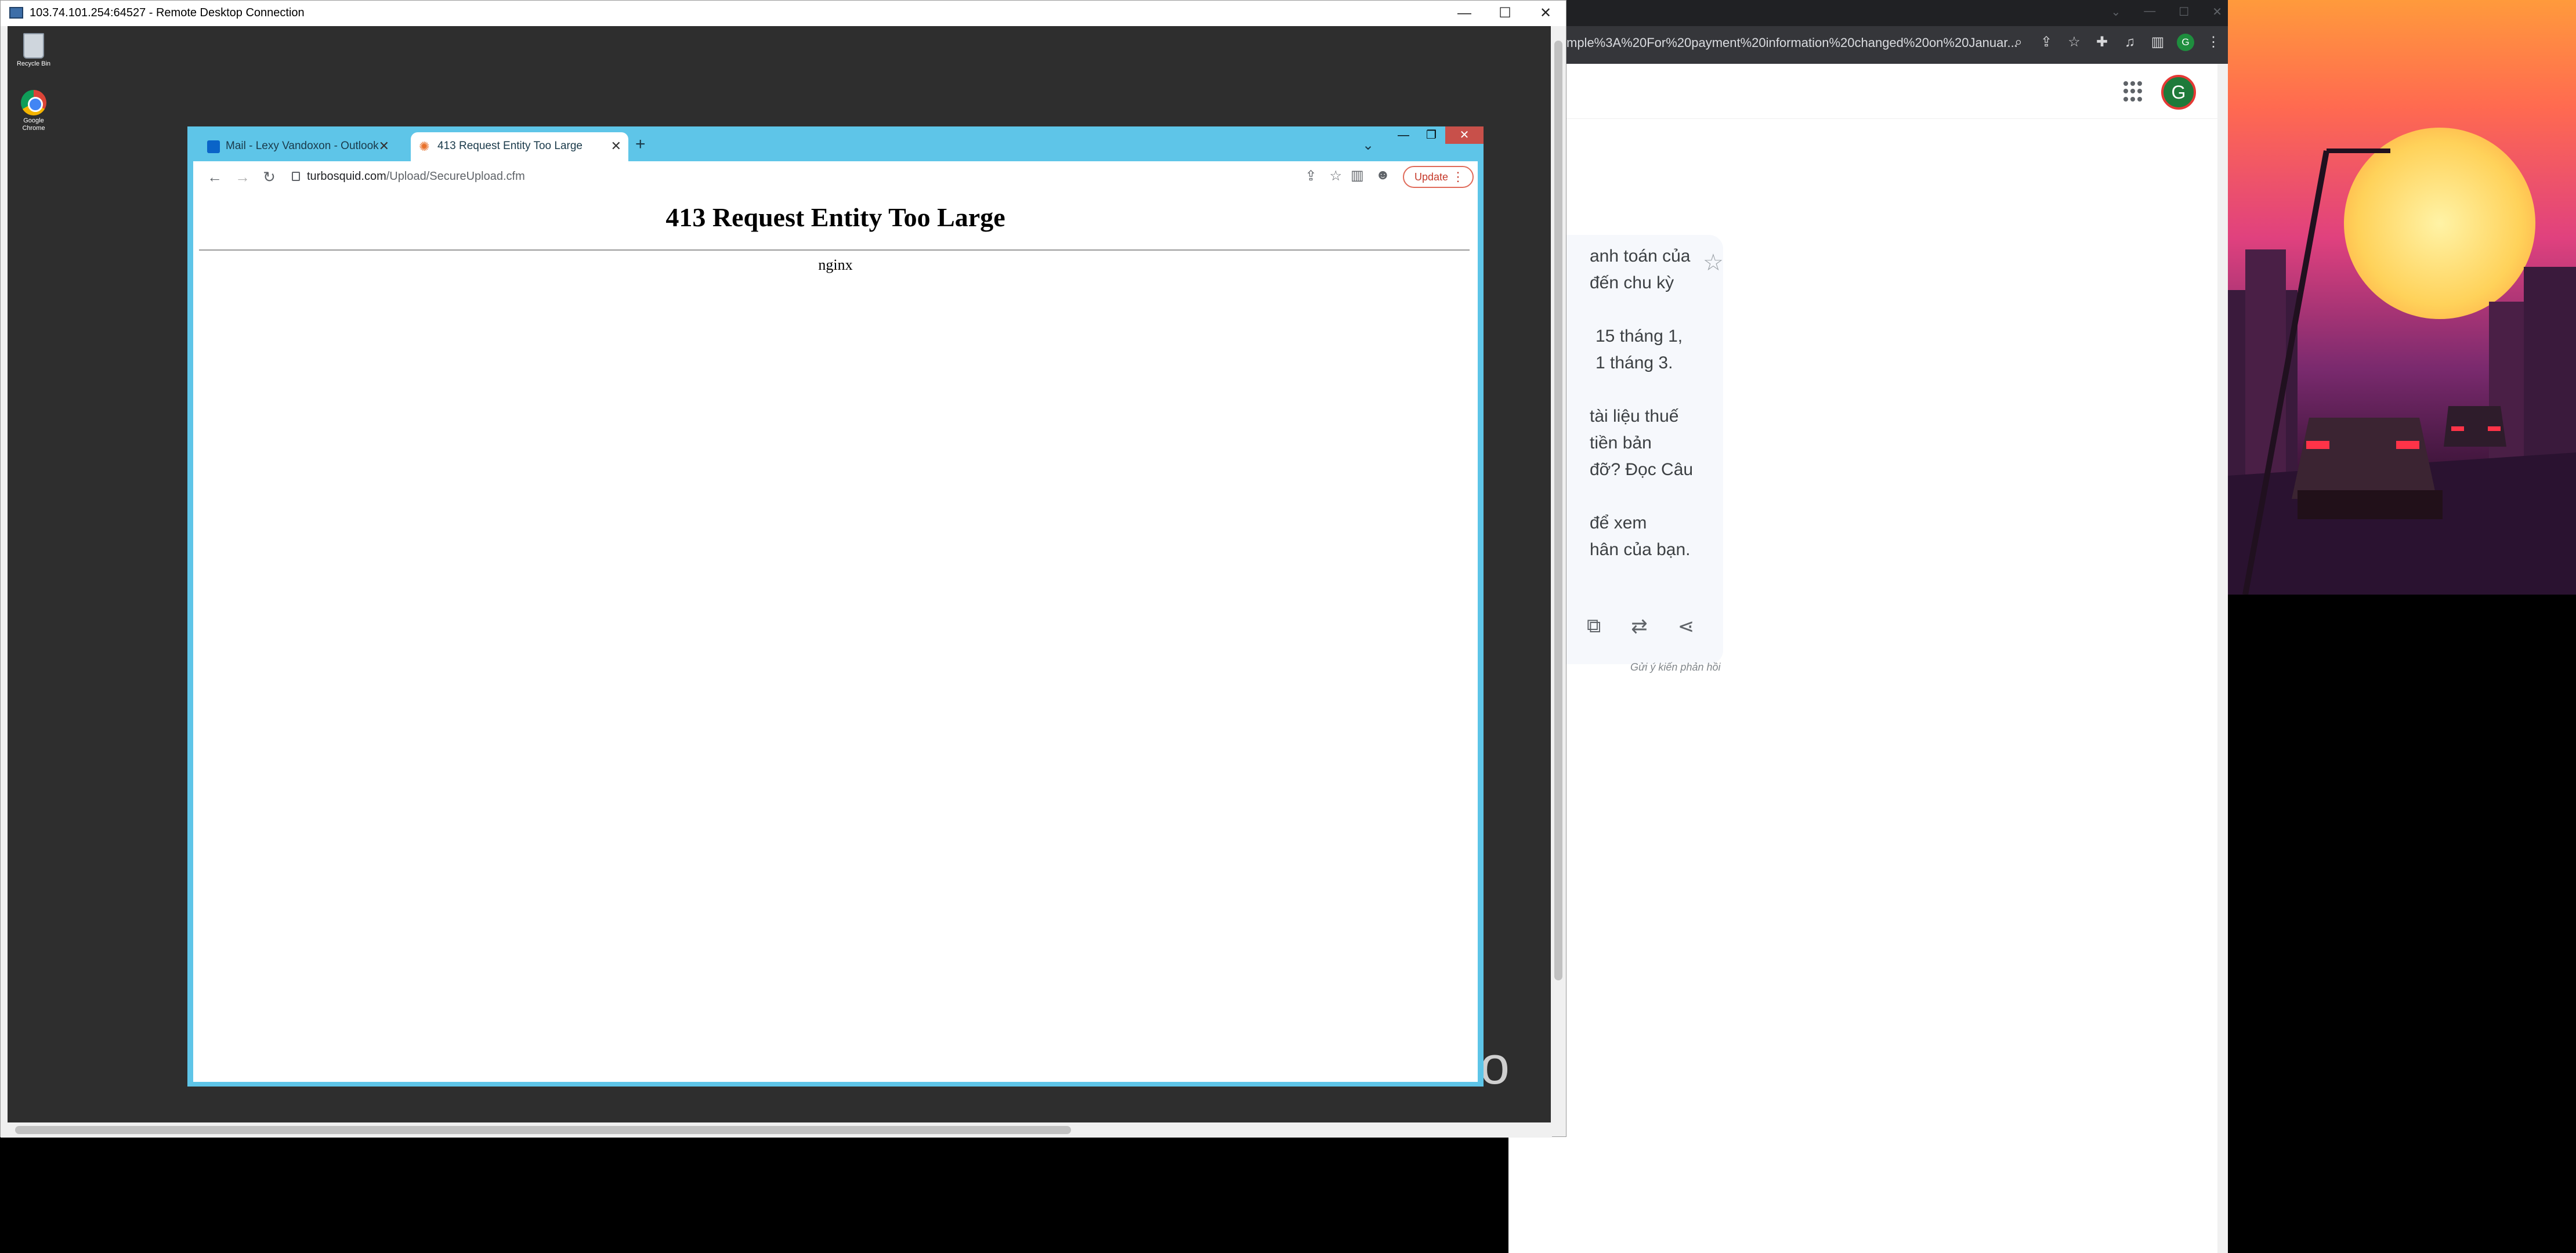 The height and width of the screenshot is (1253, 2576). What do you see at coordinates (510, 146) in the screenshot?
I see `tab-label: 413 Request Entity Too Large` at bounding box center [510, 146].